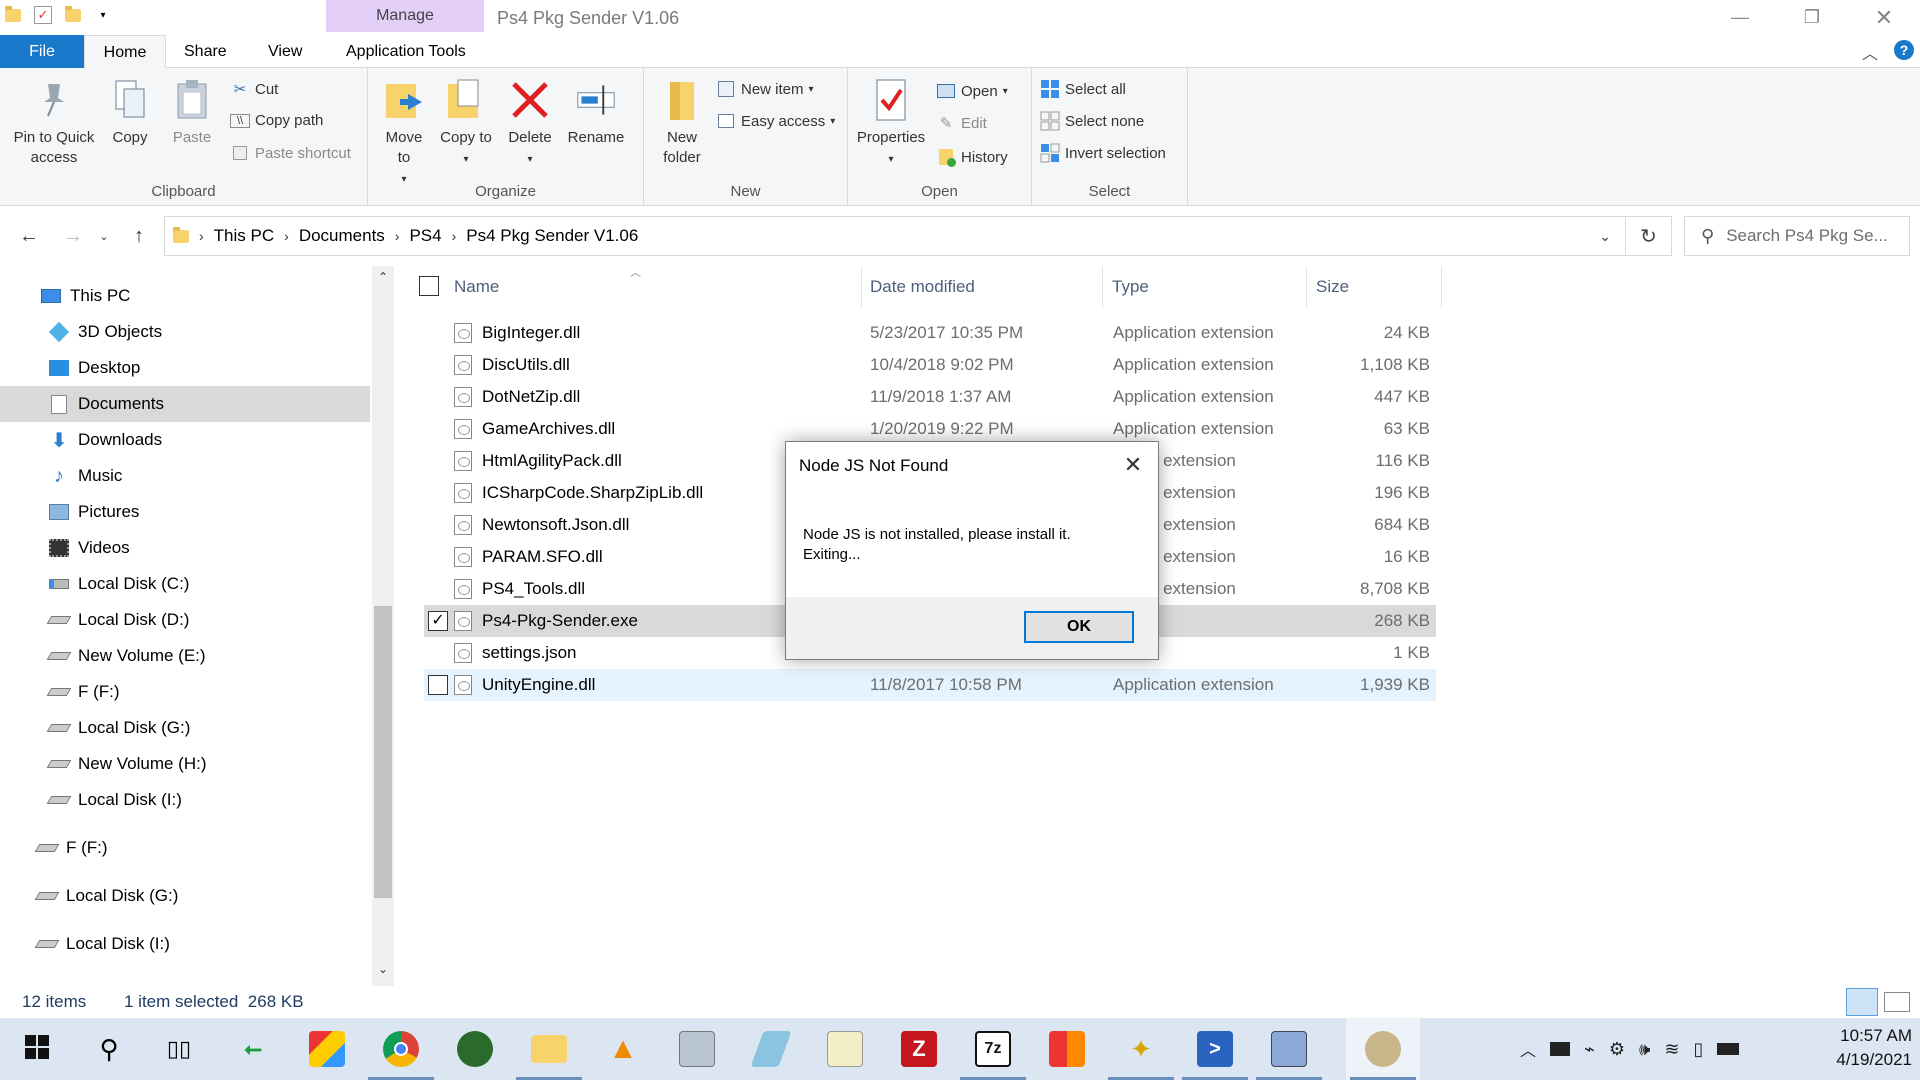 The height and width of the screenshot is (1080, 1920). I want to click on paste-shortcut-button: Paste shortcut, so click(290, 153).